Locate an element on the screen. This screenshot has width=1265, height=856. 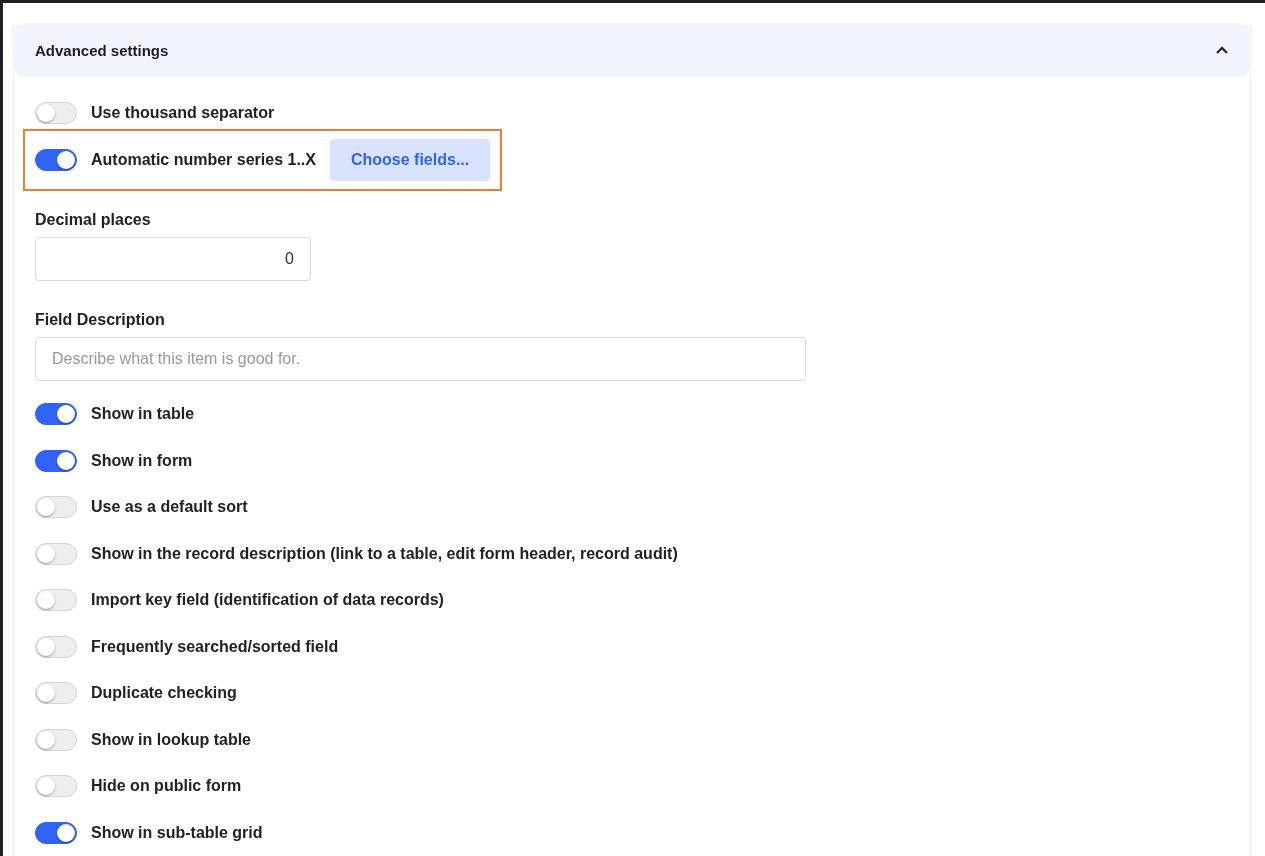
section-title: Advanced settings is located at coordinates (102, 50).